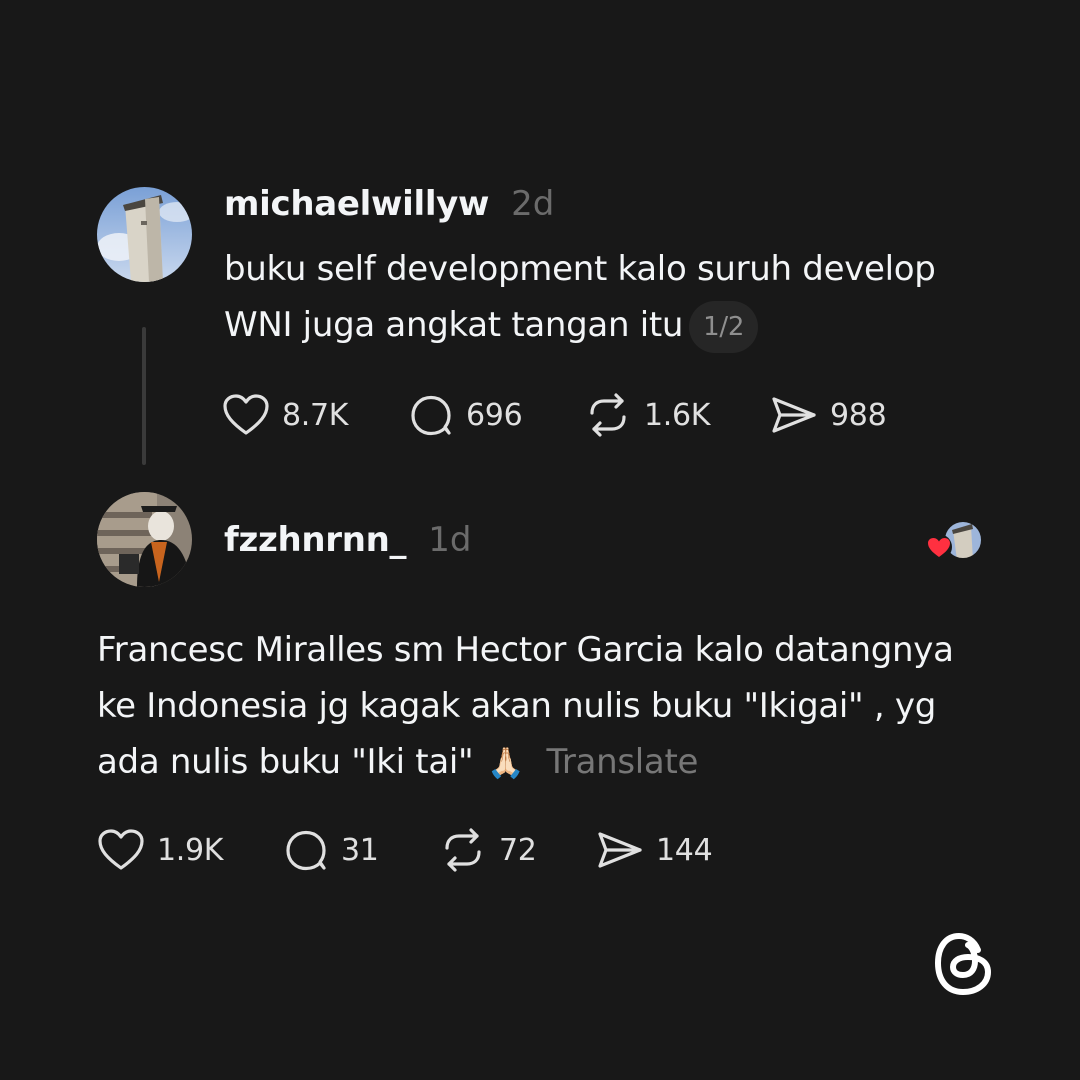  Describe the element at coordinates (684, 850) in the screenshot. I see `share-count: 144` at that location.